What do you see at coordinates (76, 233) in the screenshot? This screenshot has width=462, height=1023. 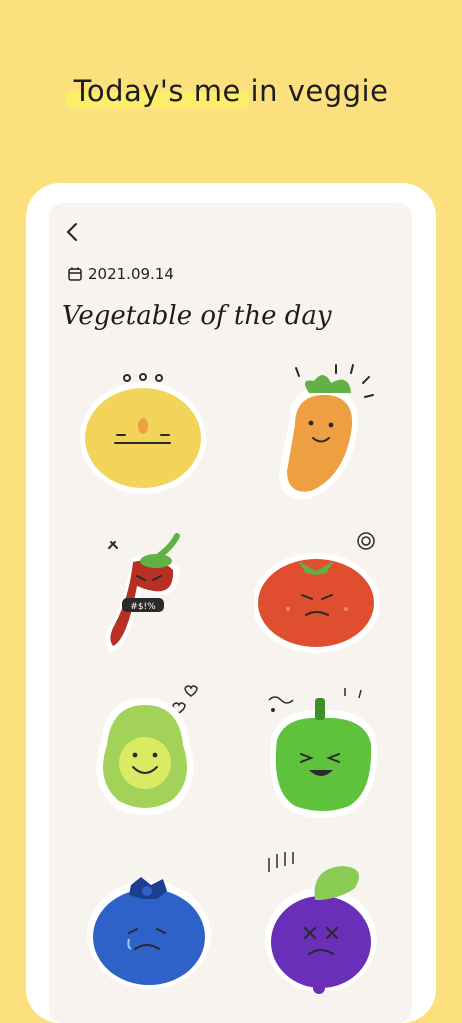 I see `back-arrow-icon` at bounding box center [76, 233].